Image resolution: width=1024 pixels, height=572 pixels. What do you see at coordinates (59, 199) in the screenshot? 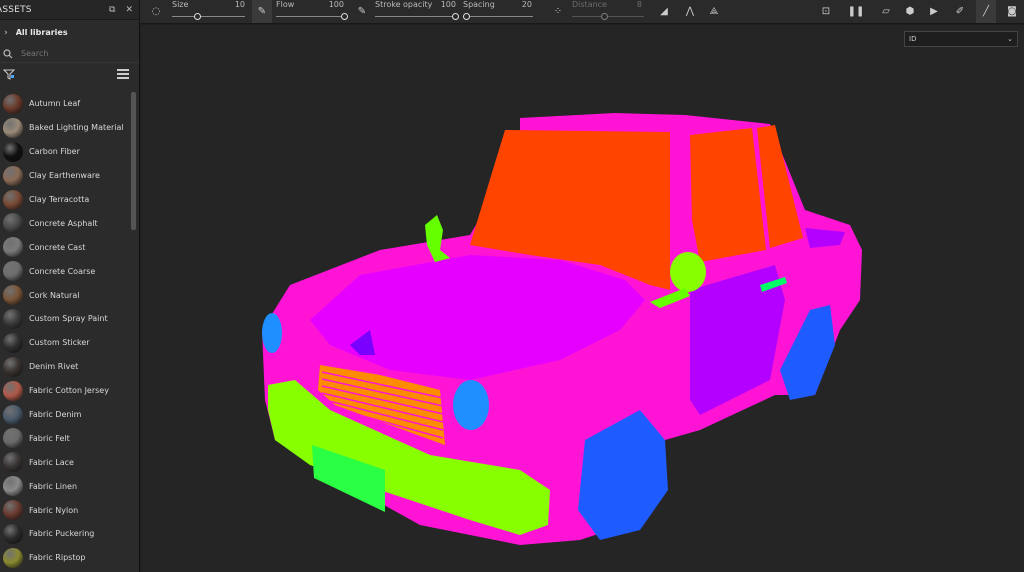
I see `asset-item-label: Clay Terracotta` at bounding box center [59, 199].